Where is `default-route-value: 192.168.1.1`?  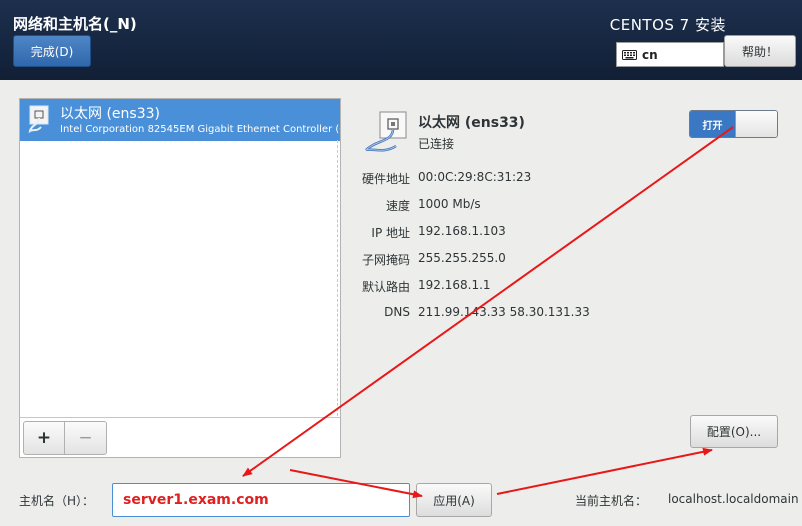 default-route-value: 192.168.1.1 is located at coordinates (454, 285).